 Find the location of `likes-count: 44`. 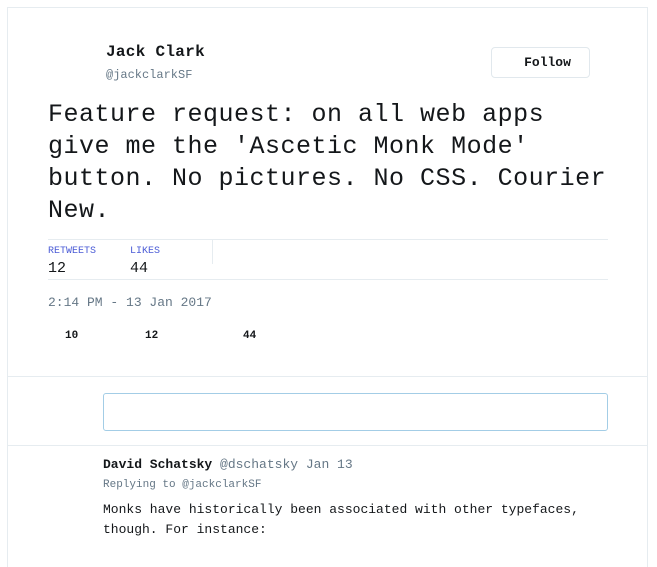

likes-count: 44 is located at coordinates (139, 268).